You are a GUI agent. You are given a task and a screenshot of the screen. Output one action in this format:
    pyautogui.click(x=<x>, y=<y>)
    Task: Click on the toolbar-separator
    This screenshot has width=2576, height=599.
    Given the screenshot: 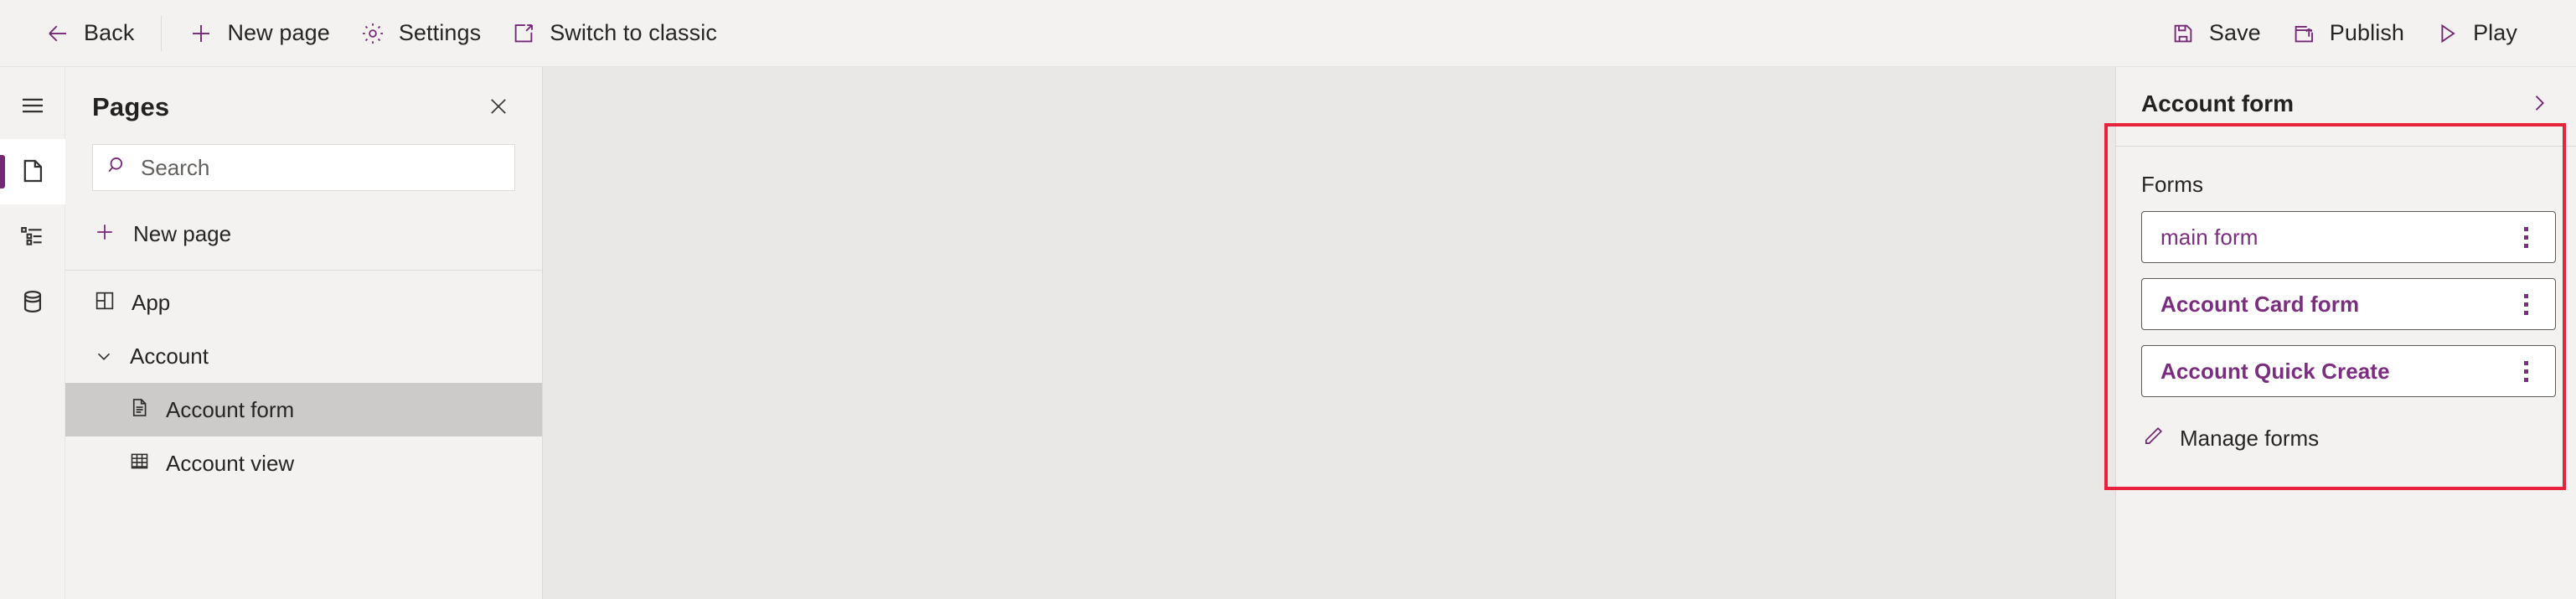 What is the action you would take?
    pyautogui.click(x=162, y=33)
    